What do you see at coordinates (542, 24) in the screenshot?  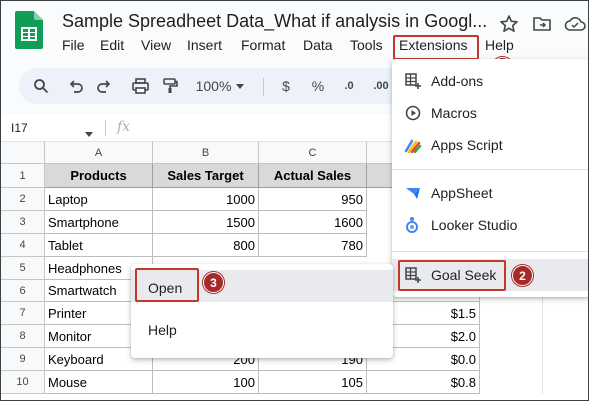 I see `folder-move-icon` at bounding box center [542, 24].